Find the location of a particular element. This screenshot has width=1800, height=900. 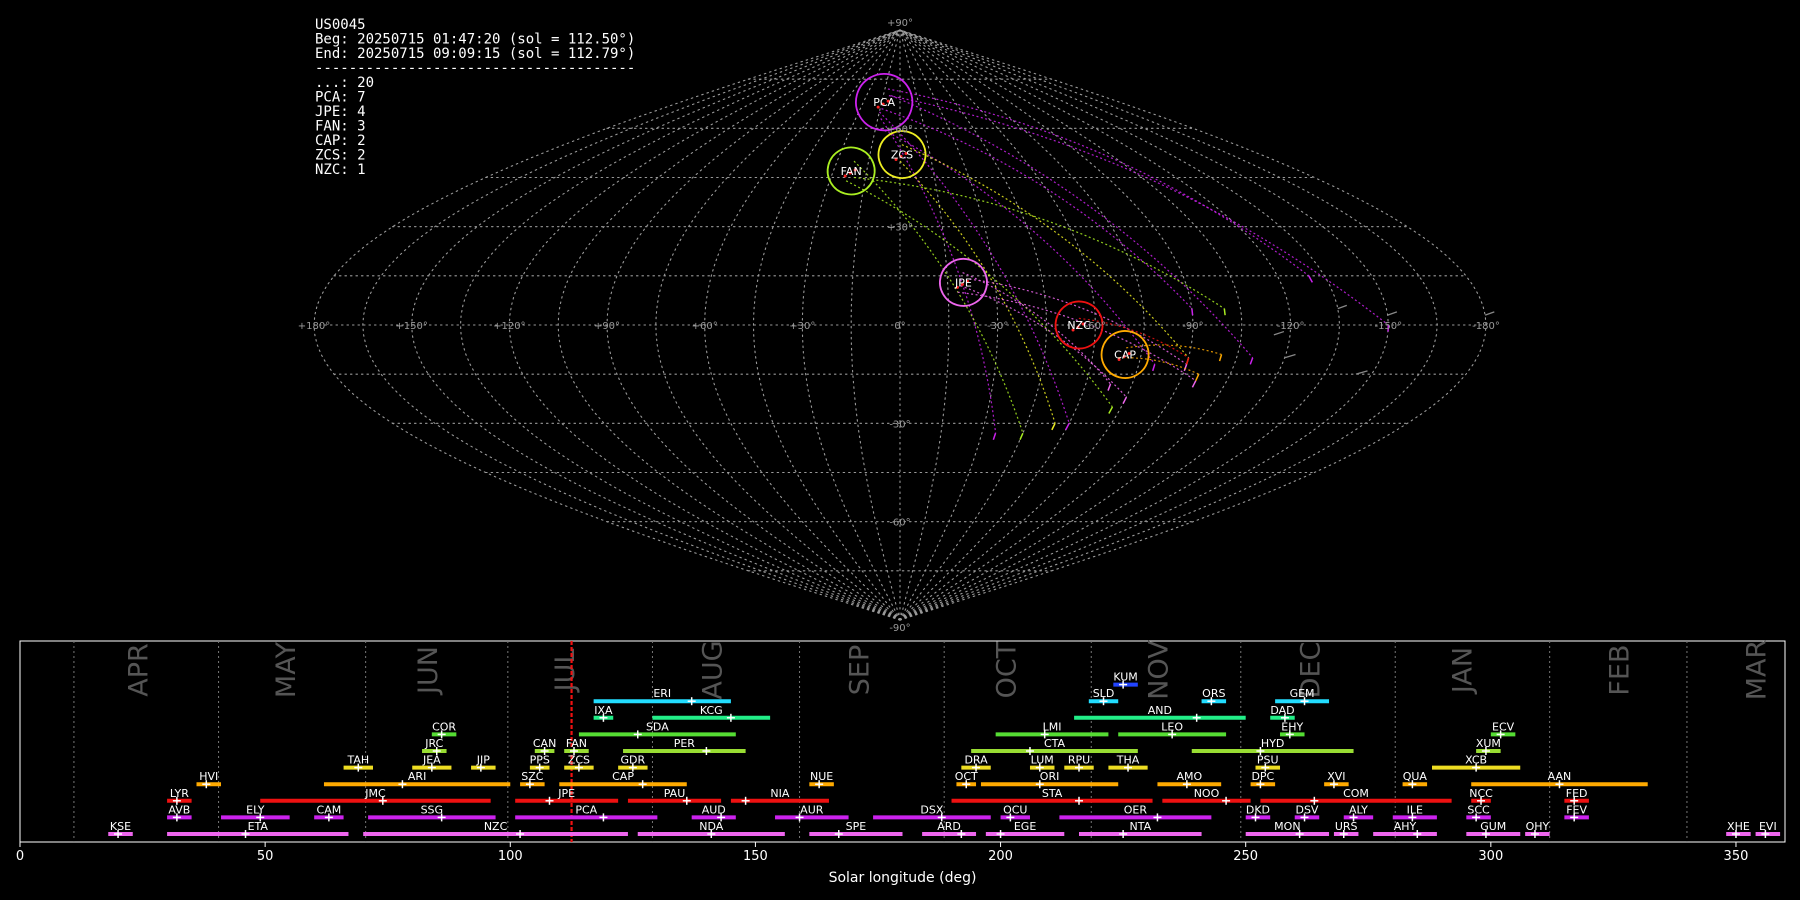

month-label: NOV is located at coordinates (1158, 670).